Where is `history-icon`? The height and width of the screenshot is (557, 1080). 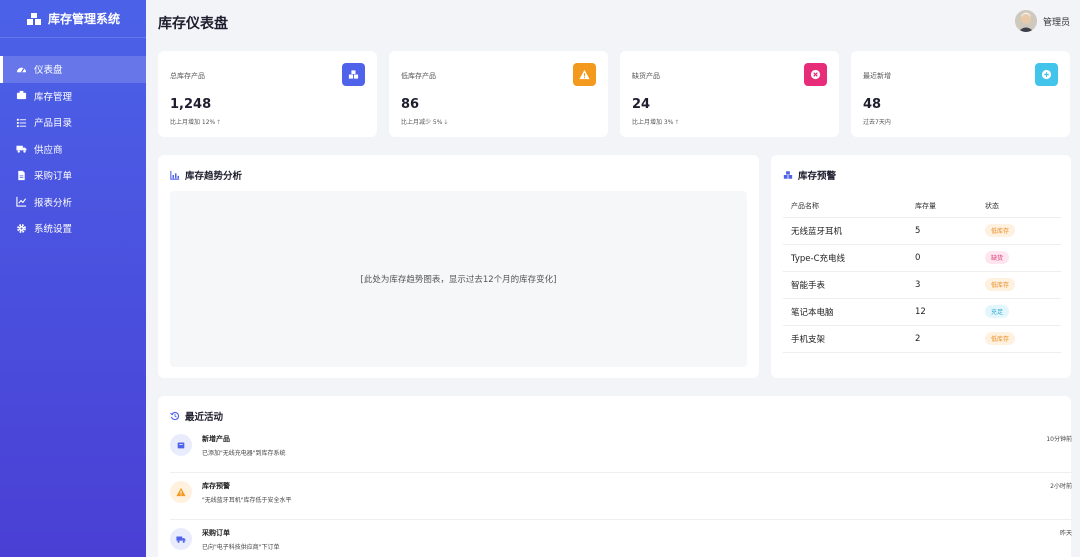
history-icon is located at coordinates (175, 416).